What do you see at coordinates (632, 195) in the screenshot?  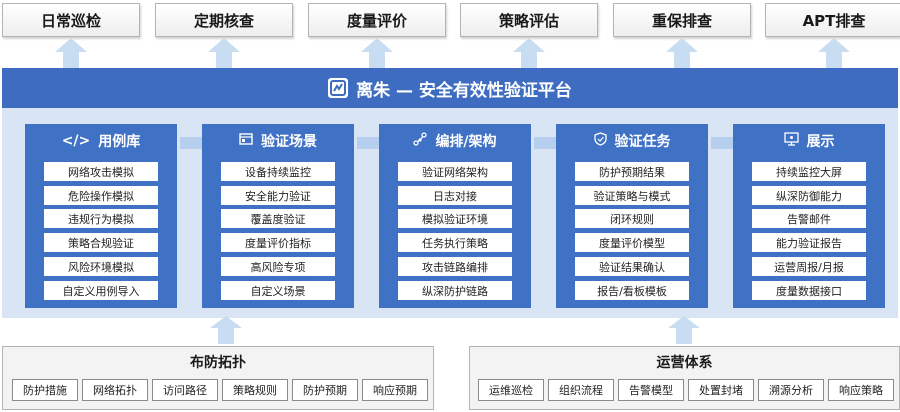 I see `list-item: 验证策略与模式` at bounding box center [632, 195].